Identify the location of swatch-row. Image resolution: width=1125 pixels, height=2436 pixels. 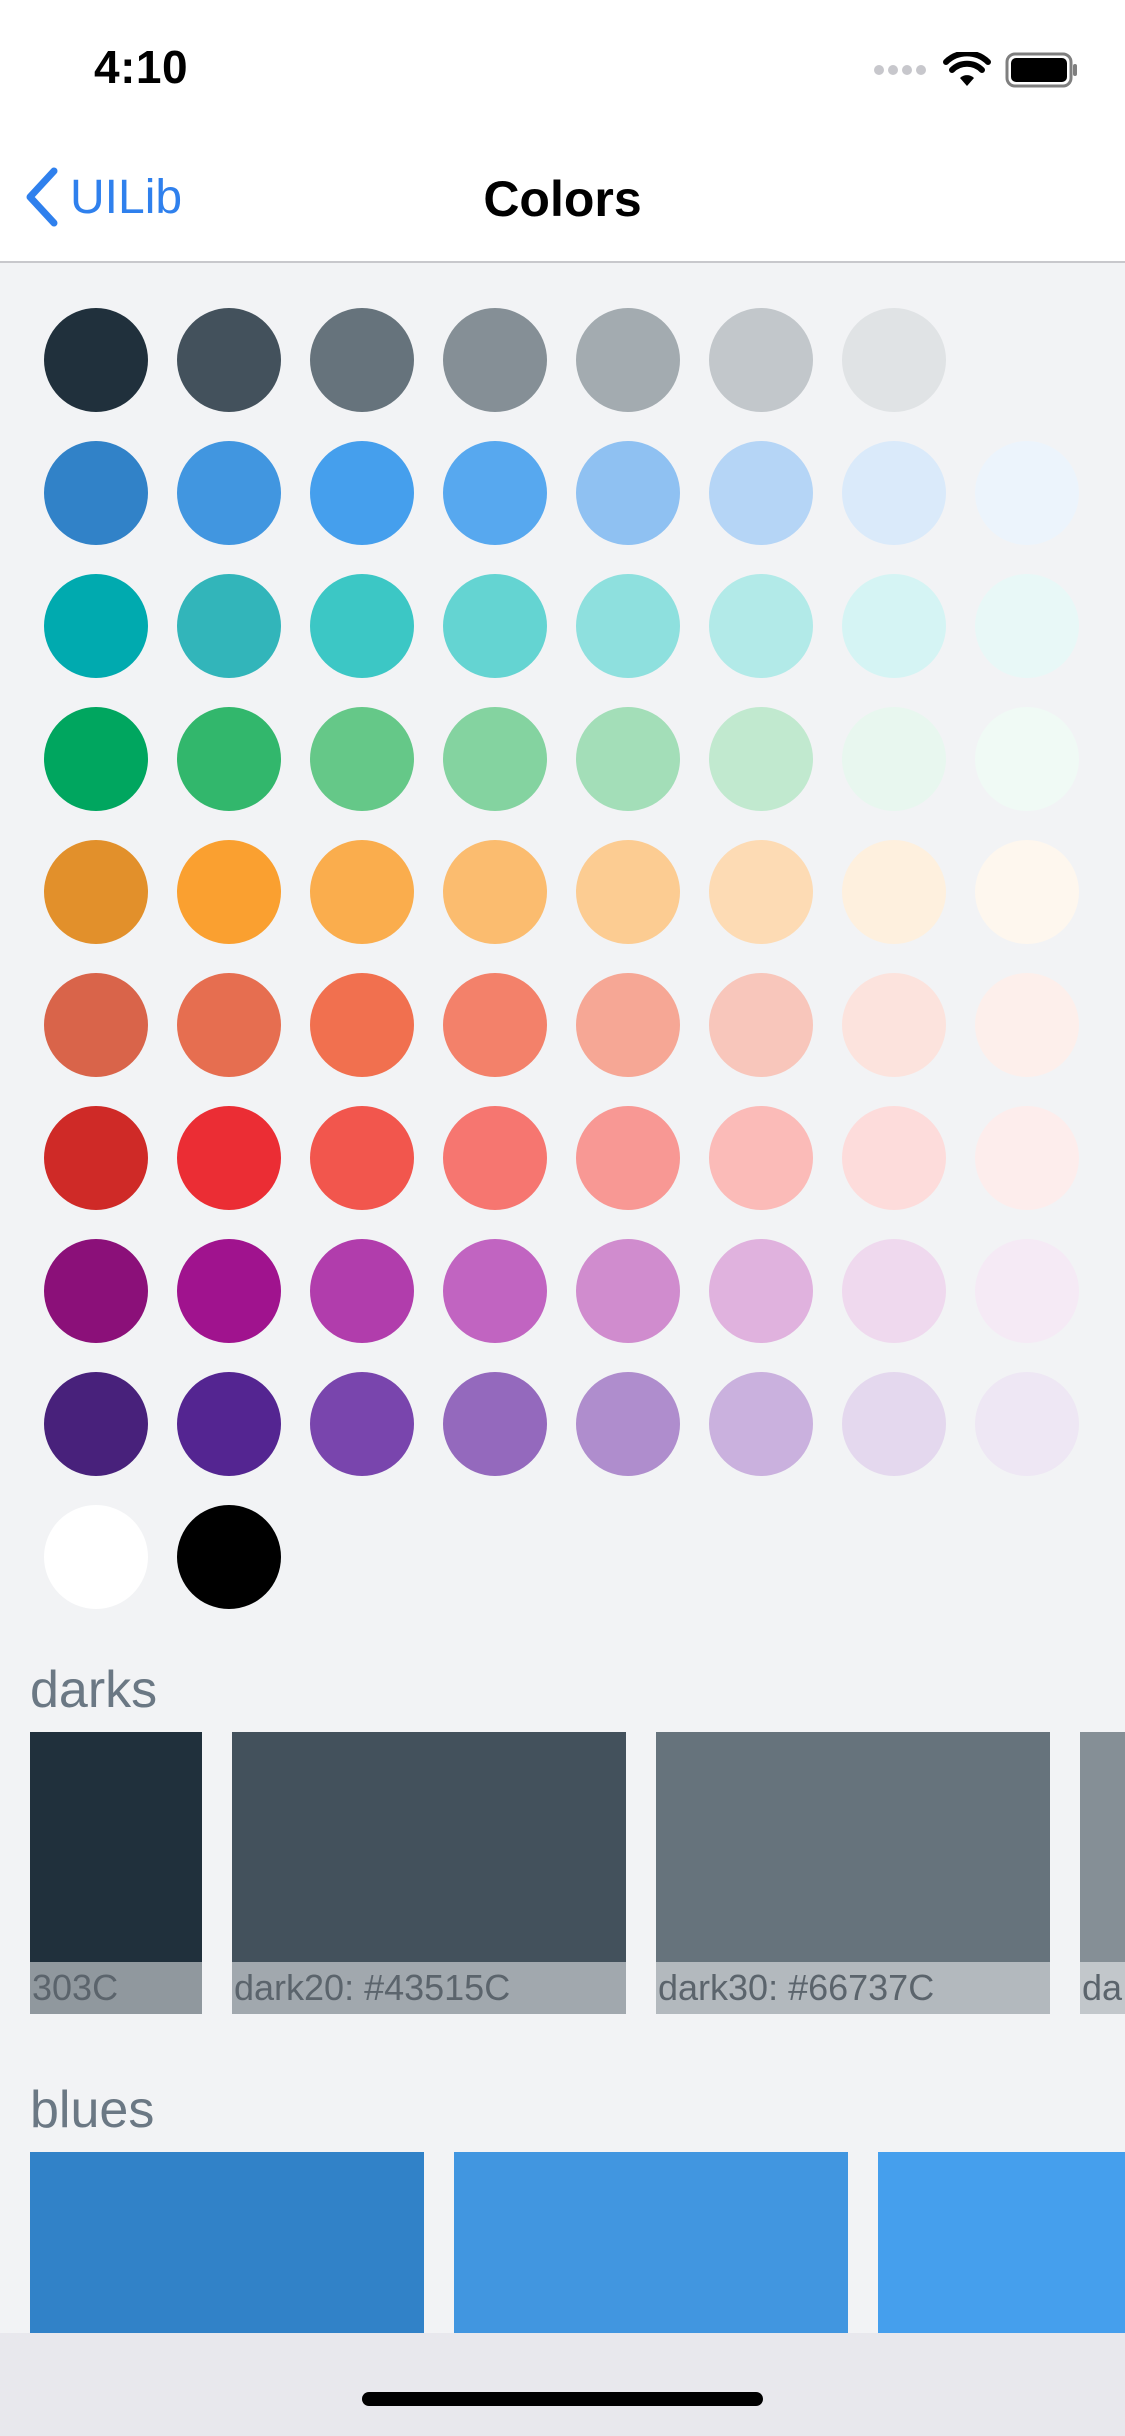
(562, 2242).